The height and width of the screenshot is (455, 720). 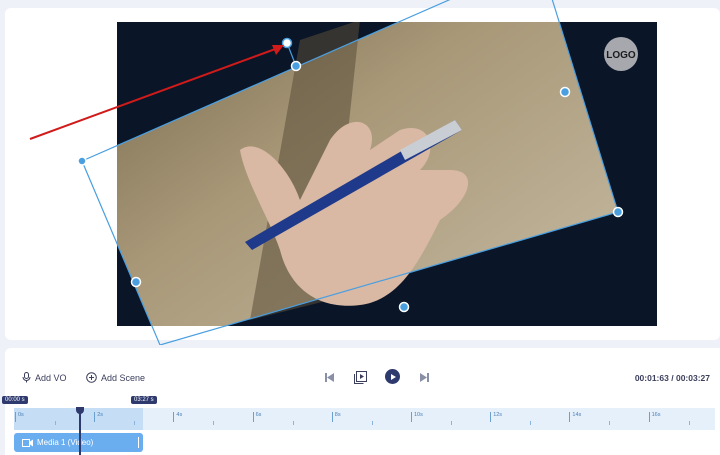 I want to click on start-time-badge: 00:00 s, so click(x=15, y=400).